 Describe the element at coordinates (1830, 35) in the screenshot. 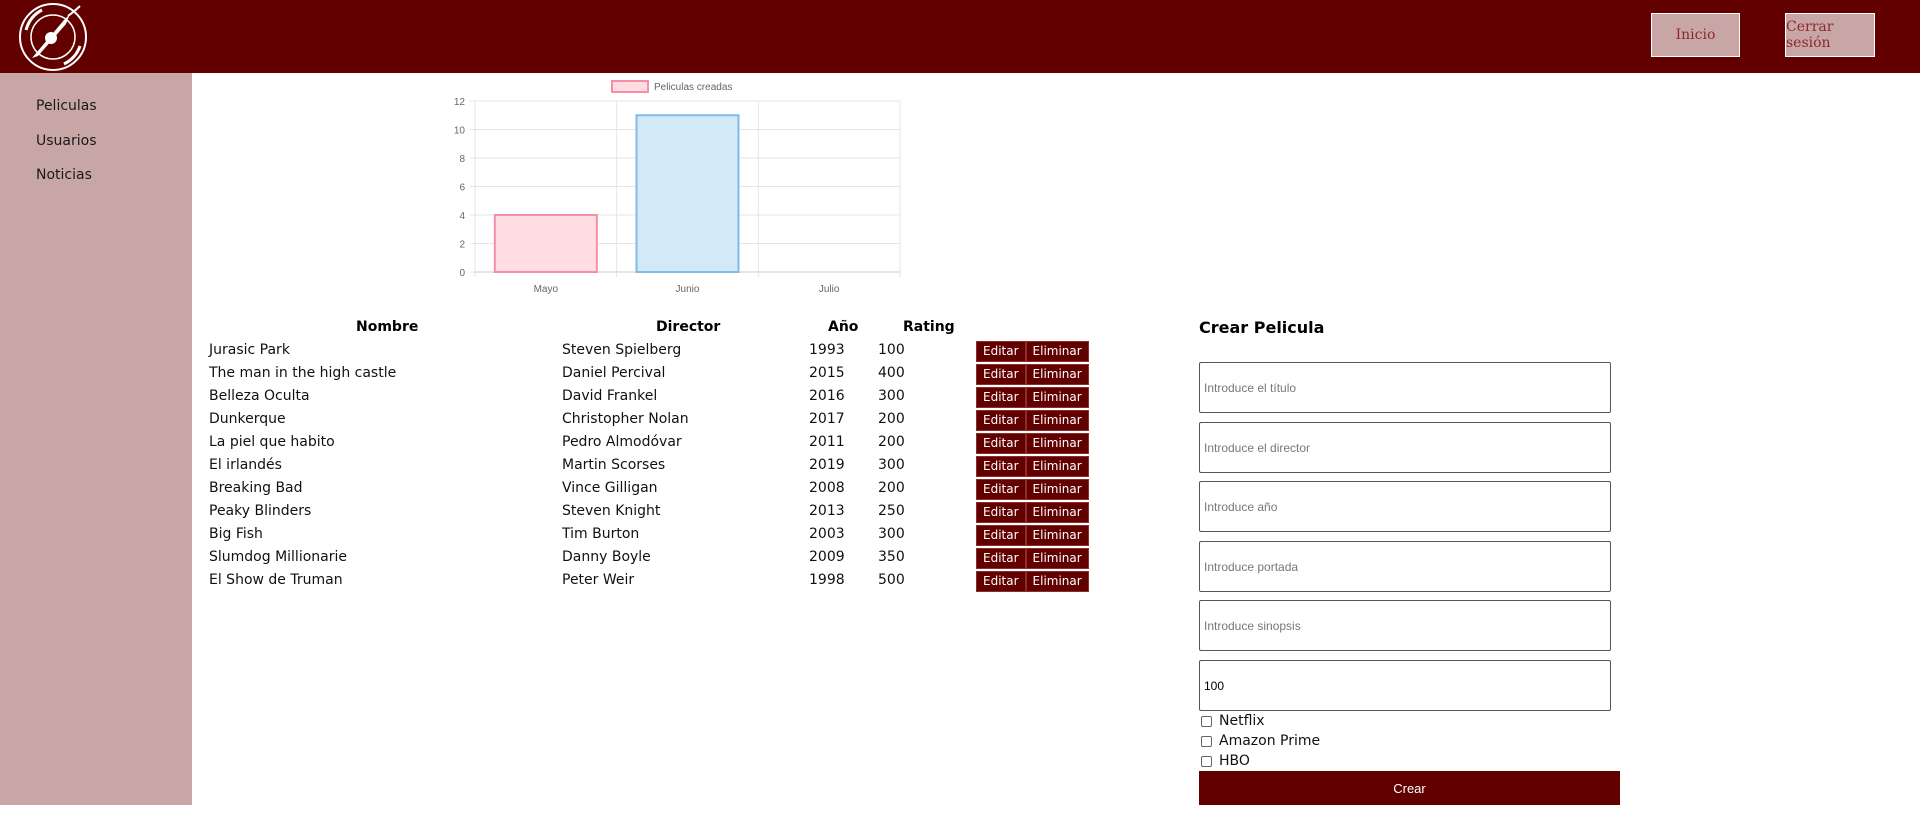

I see `logout-button: Cerrar sesión` at that location.